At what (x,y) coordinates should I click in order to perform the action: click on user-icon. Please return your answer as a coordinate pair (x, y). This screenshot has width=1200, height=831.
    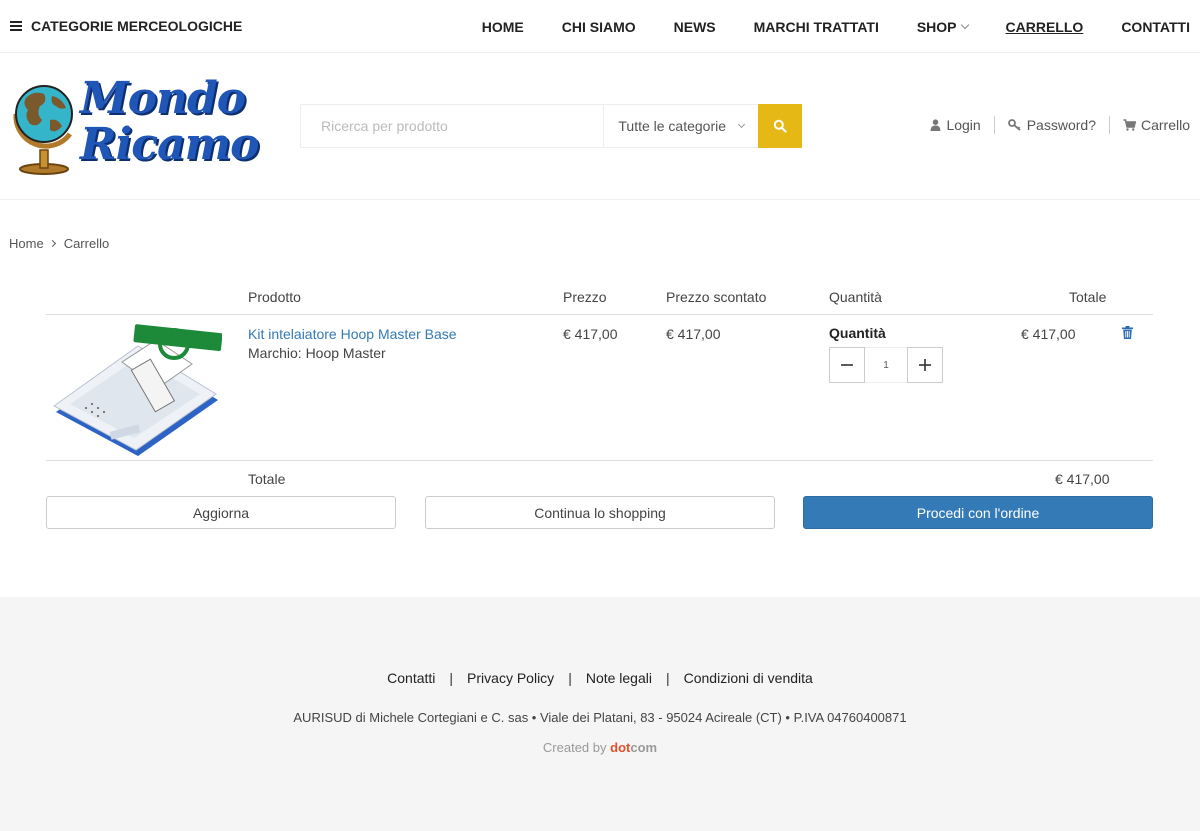
    Looking at the image, I should click on (935, 125).